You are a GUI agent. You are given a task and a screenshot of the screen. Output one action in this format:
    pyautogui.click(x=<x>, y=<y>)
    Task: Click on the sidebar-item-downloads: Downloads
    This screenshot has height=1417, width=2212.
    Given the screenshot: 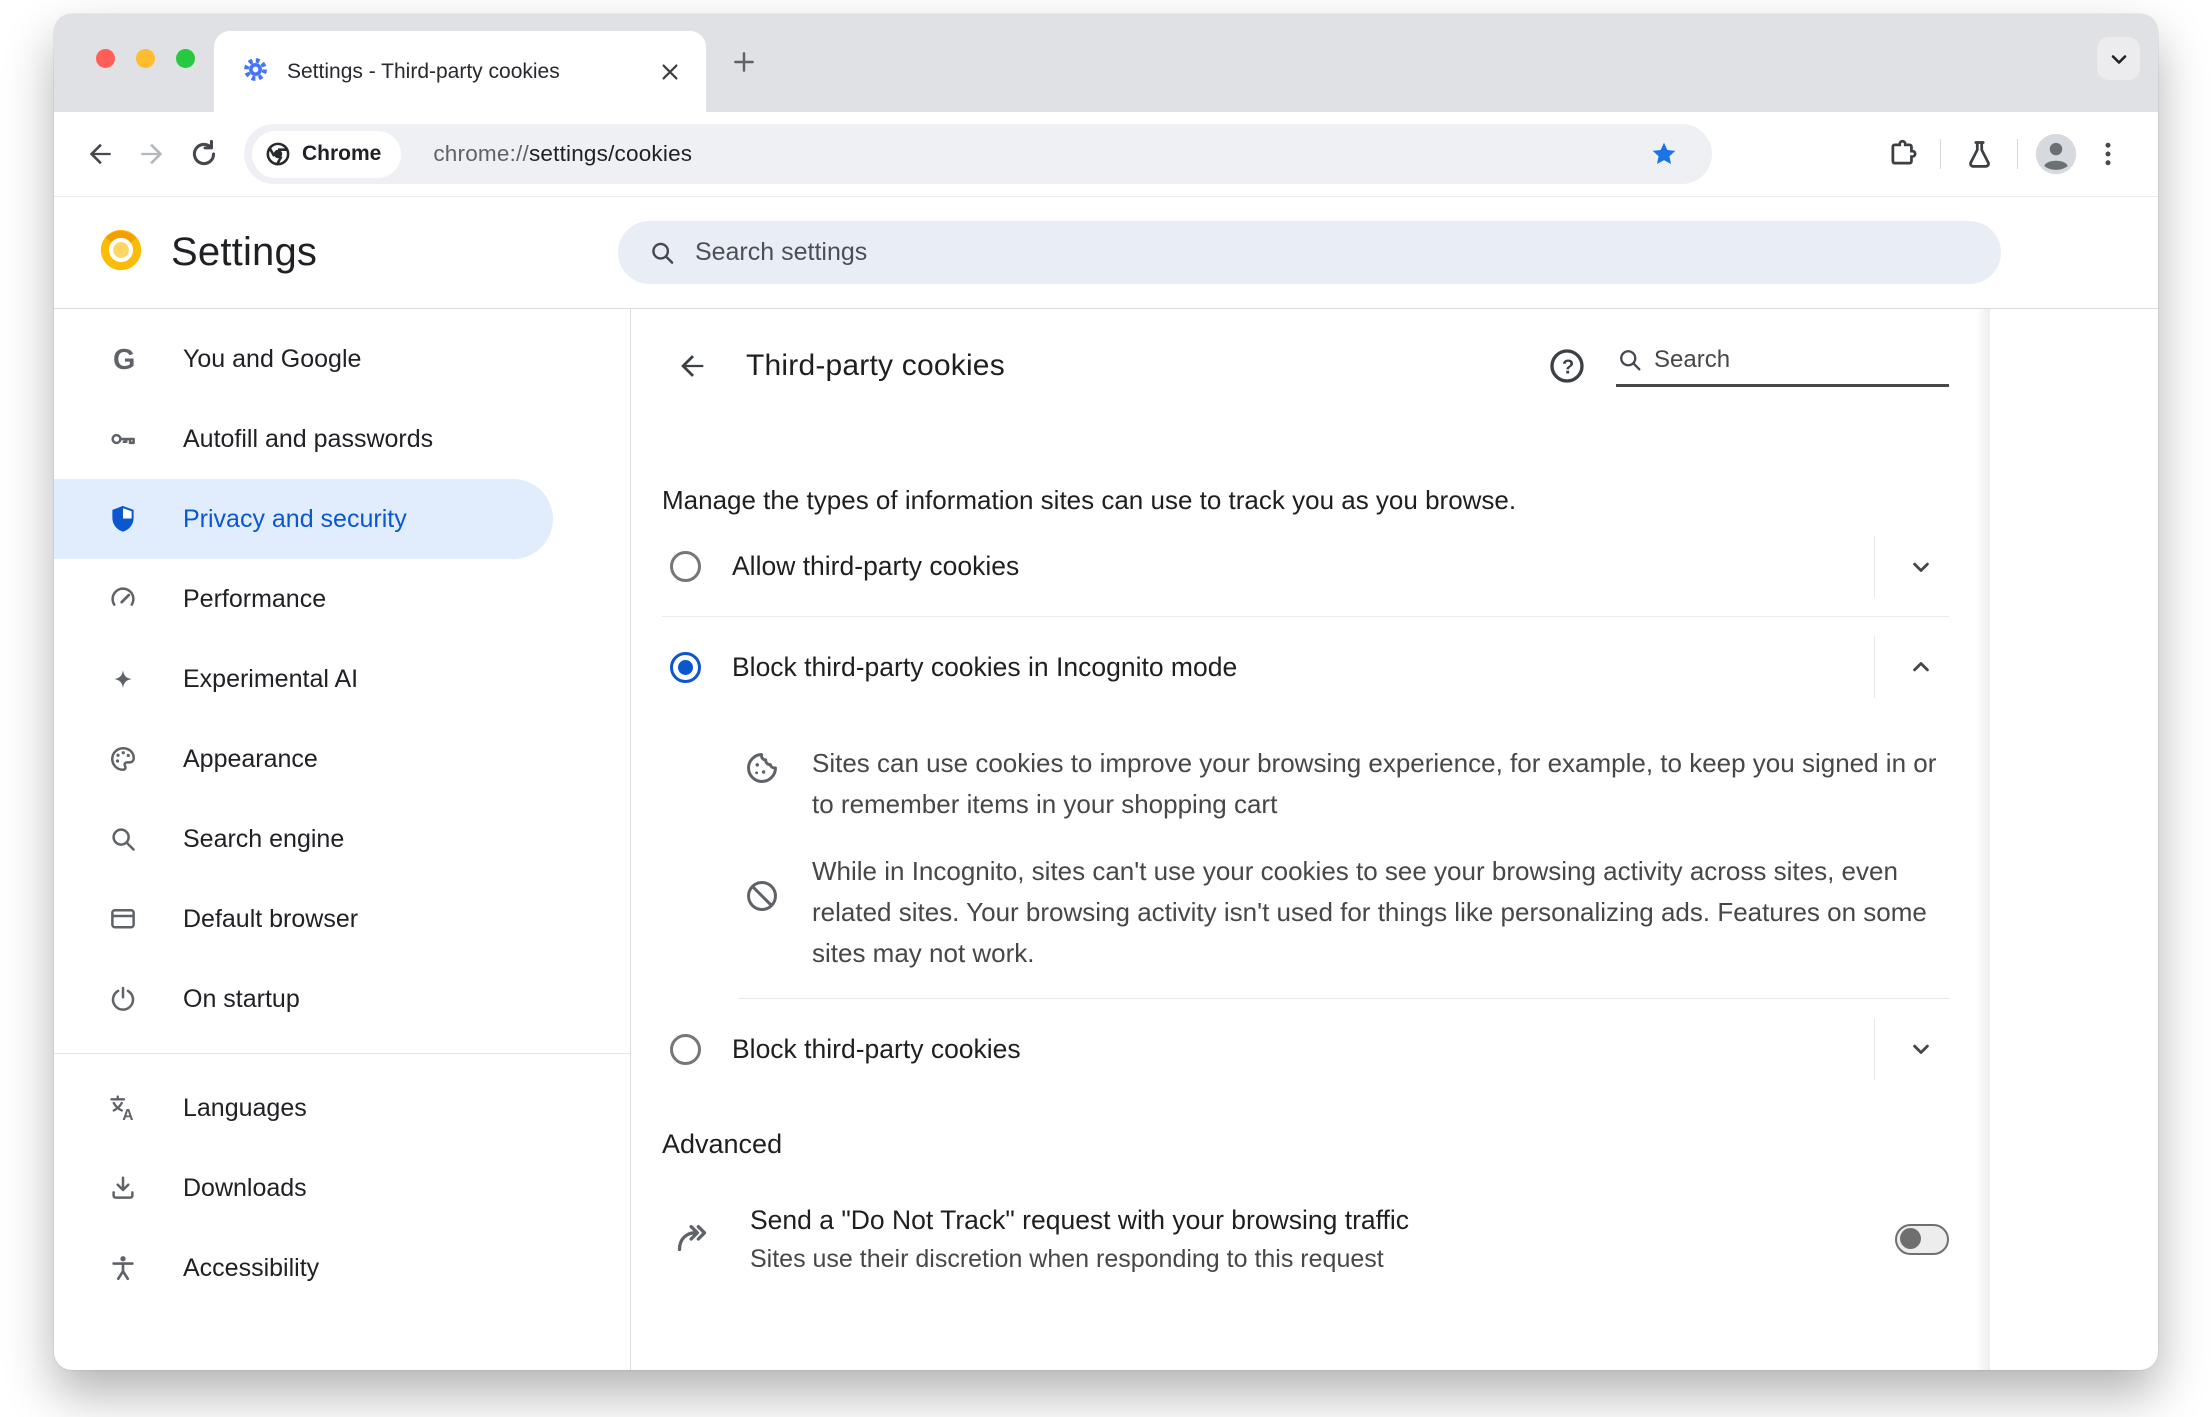 What is the action you would take?
    pyautogui.click(x=342, y=1188)
    